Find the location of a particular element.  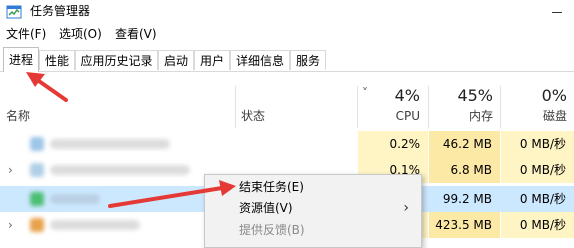

disk-total-percent: 0% is located at coordinates (554, 95).